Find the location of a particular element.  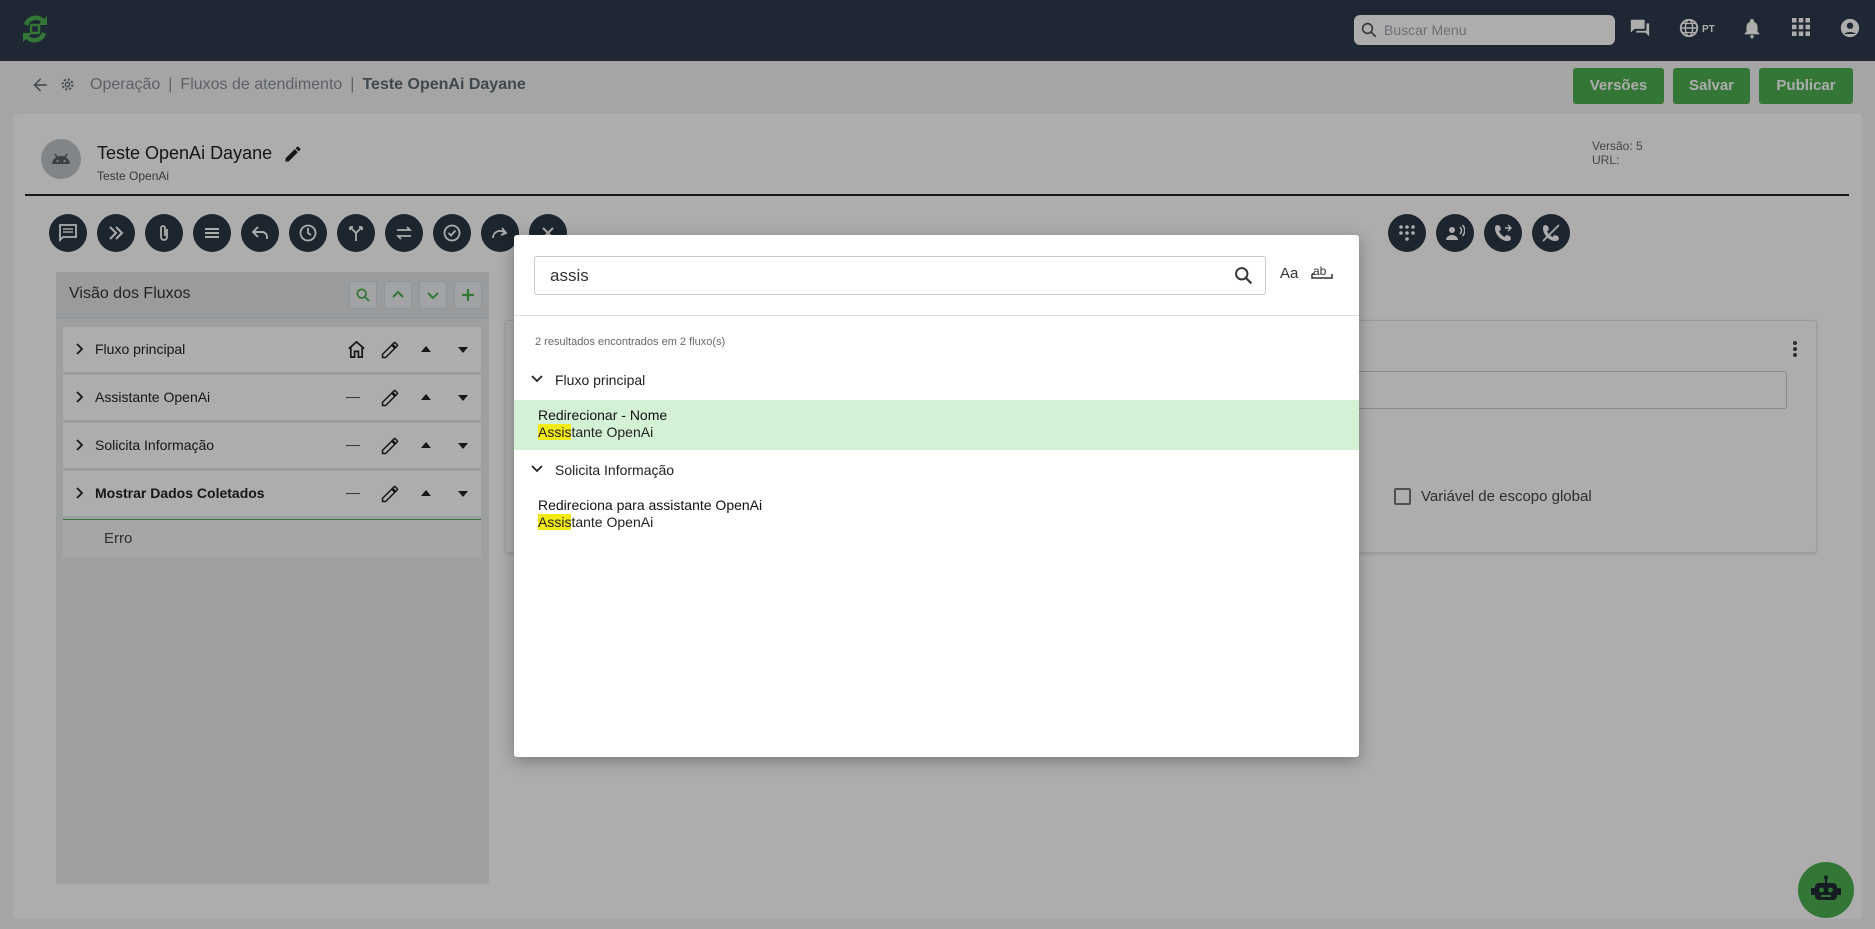

search-result-item: Redirecionar - Nome Assistante OpenAi is located at coordinates (936, 425).